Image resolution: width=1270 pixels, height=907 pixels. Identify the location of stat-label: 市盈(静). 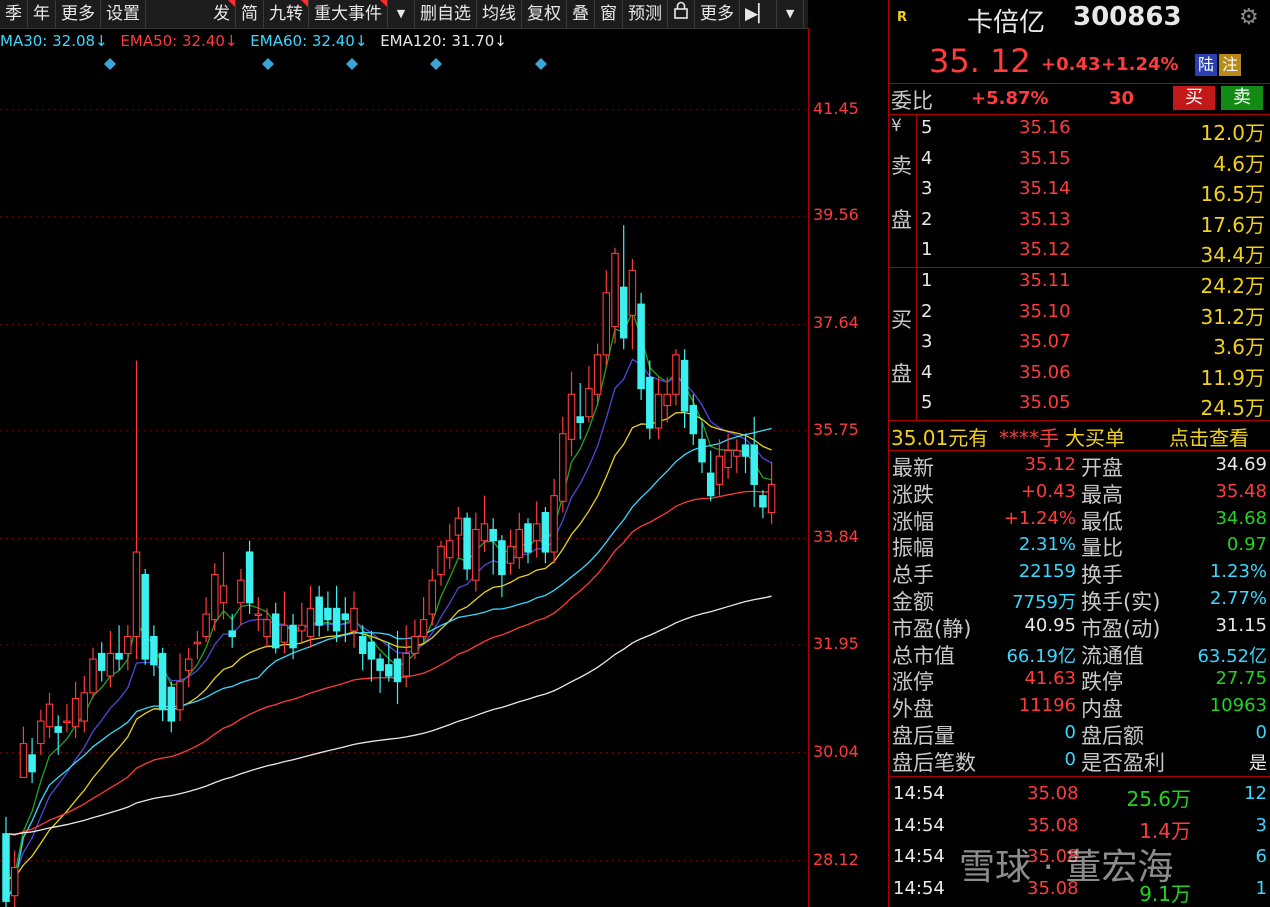
(932, 628).